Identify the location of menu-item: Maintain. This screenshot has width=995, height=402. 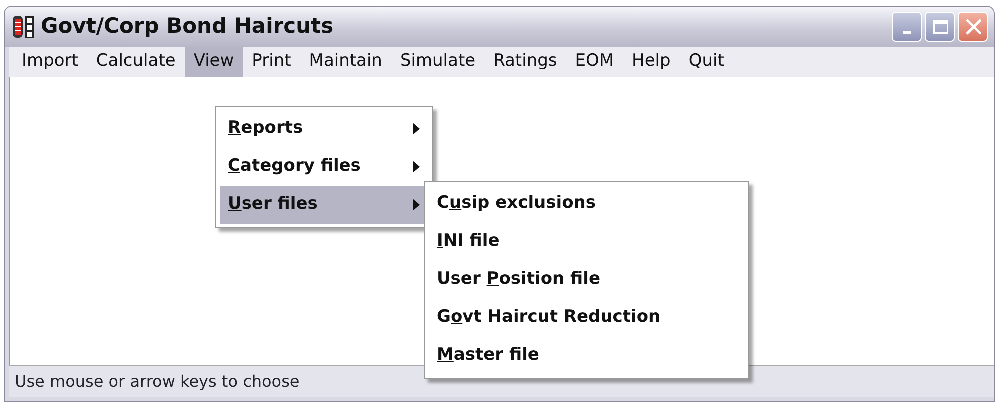
(346, 62).